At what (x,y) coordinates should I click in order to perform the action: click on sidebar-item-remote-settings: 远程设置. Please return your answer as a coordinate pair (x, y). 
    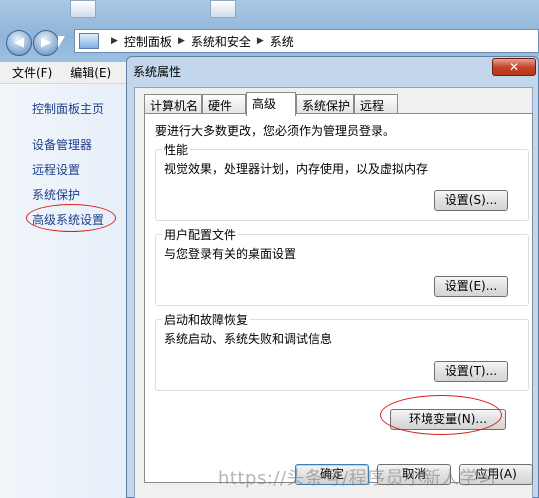
    Looking at the image, I should click on (56, 169).